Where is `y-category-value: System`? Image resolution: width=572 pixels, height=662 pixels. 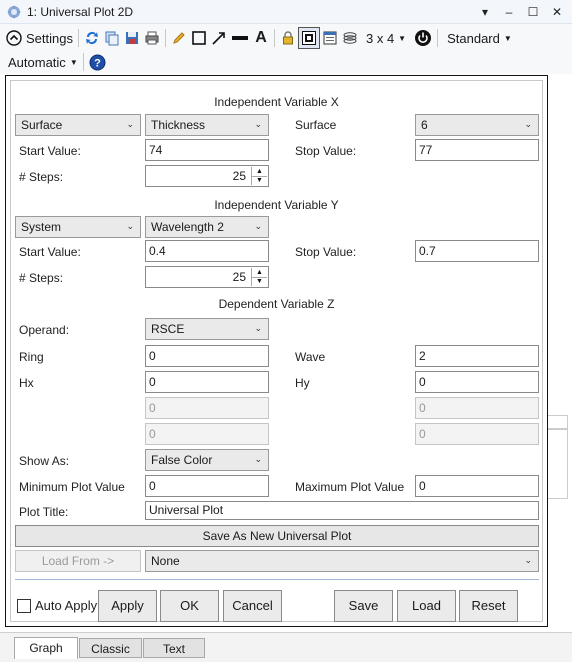 y-category-value: System is located at coordinates (41, 227).